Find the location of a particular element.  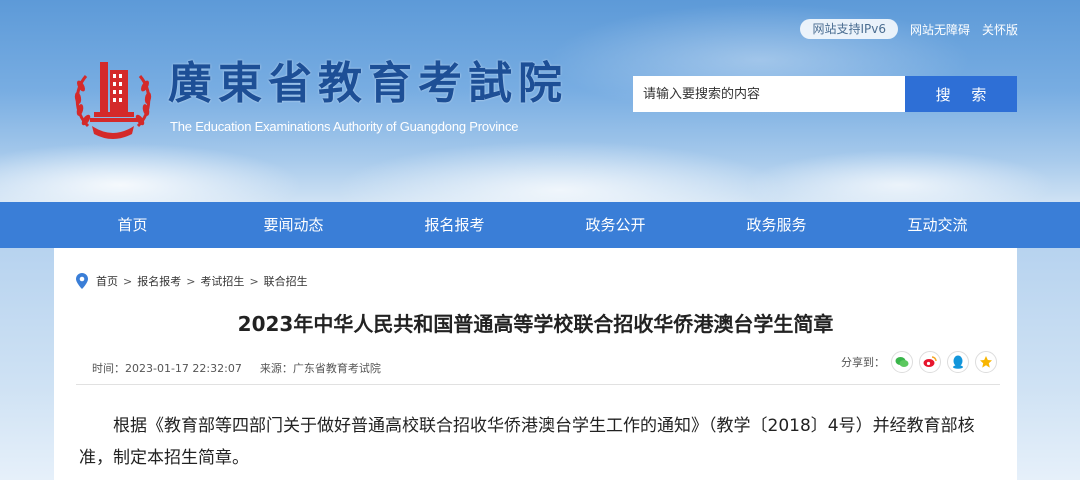

share-bar: 分享到： is located at coordinates (919, 362).